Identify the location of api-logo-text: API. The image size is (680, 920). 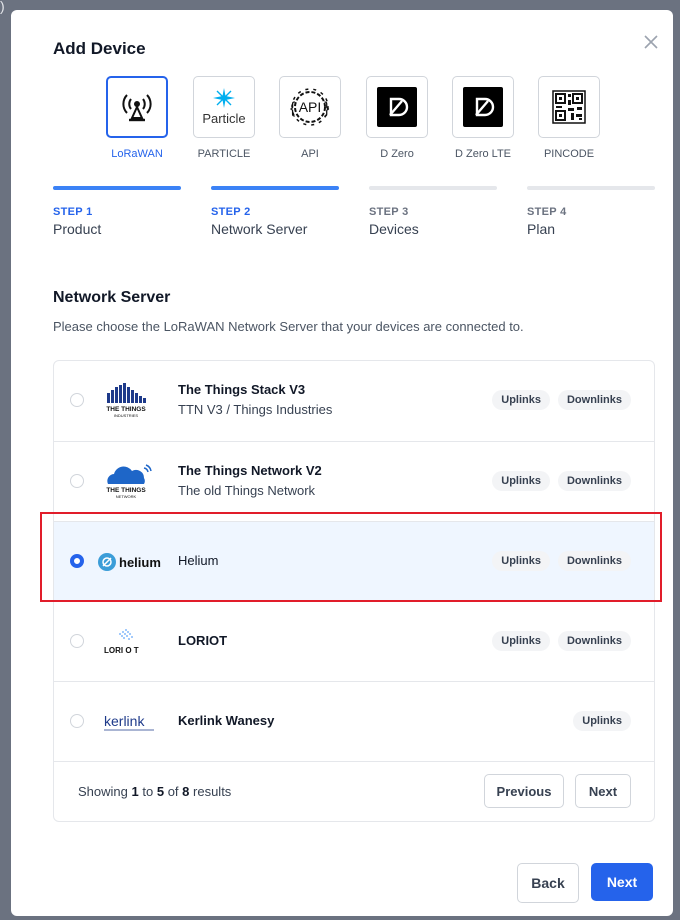
(310, 107).